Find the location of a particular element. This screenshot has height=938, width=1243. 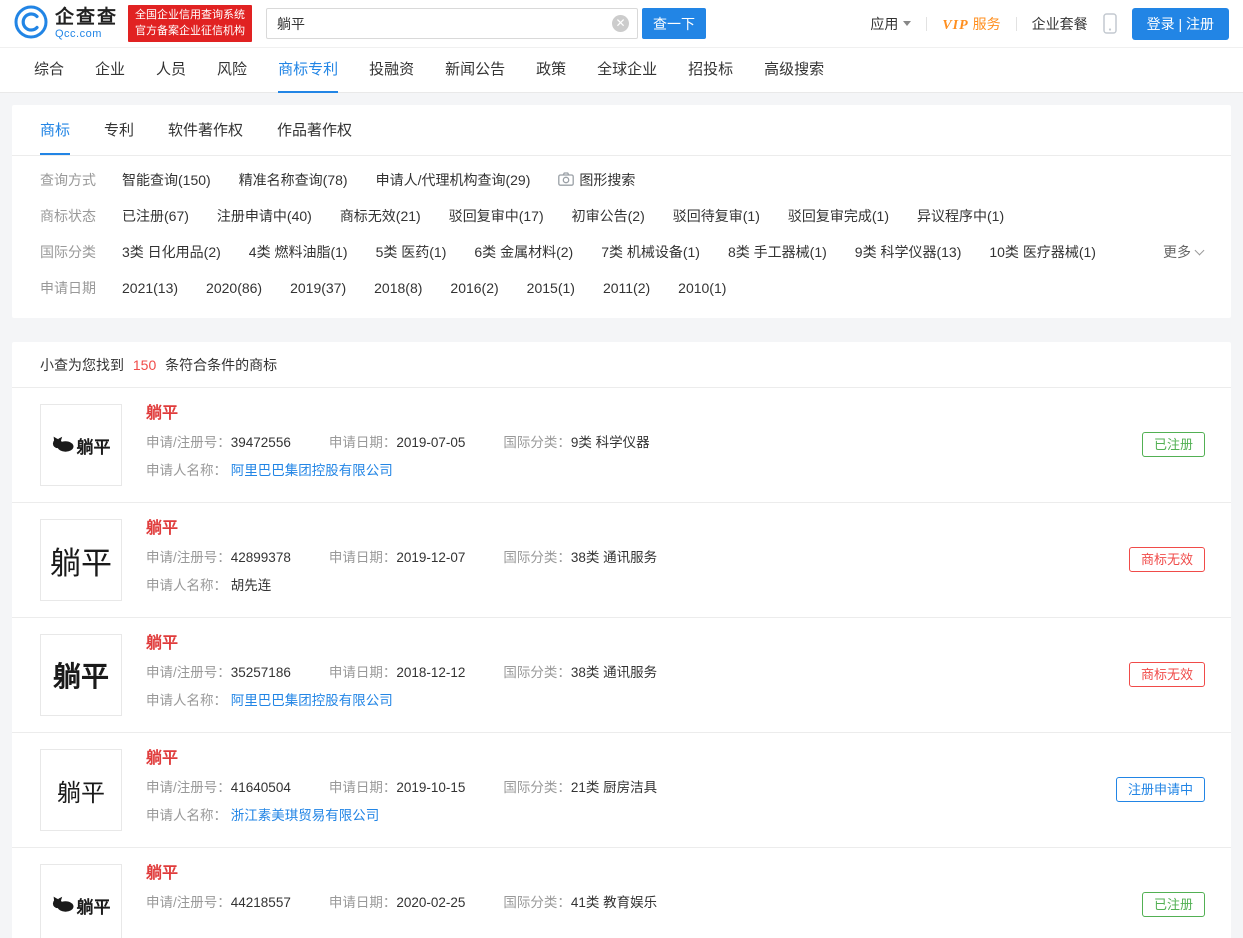

applicant-name: 胡先连 is located at coordinates (251, 585).